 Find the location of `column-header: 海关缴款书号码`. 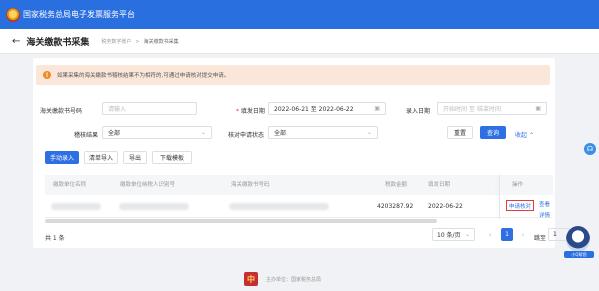

column-header: 海关缴款书号码 is located at coordinates (250, 185).